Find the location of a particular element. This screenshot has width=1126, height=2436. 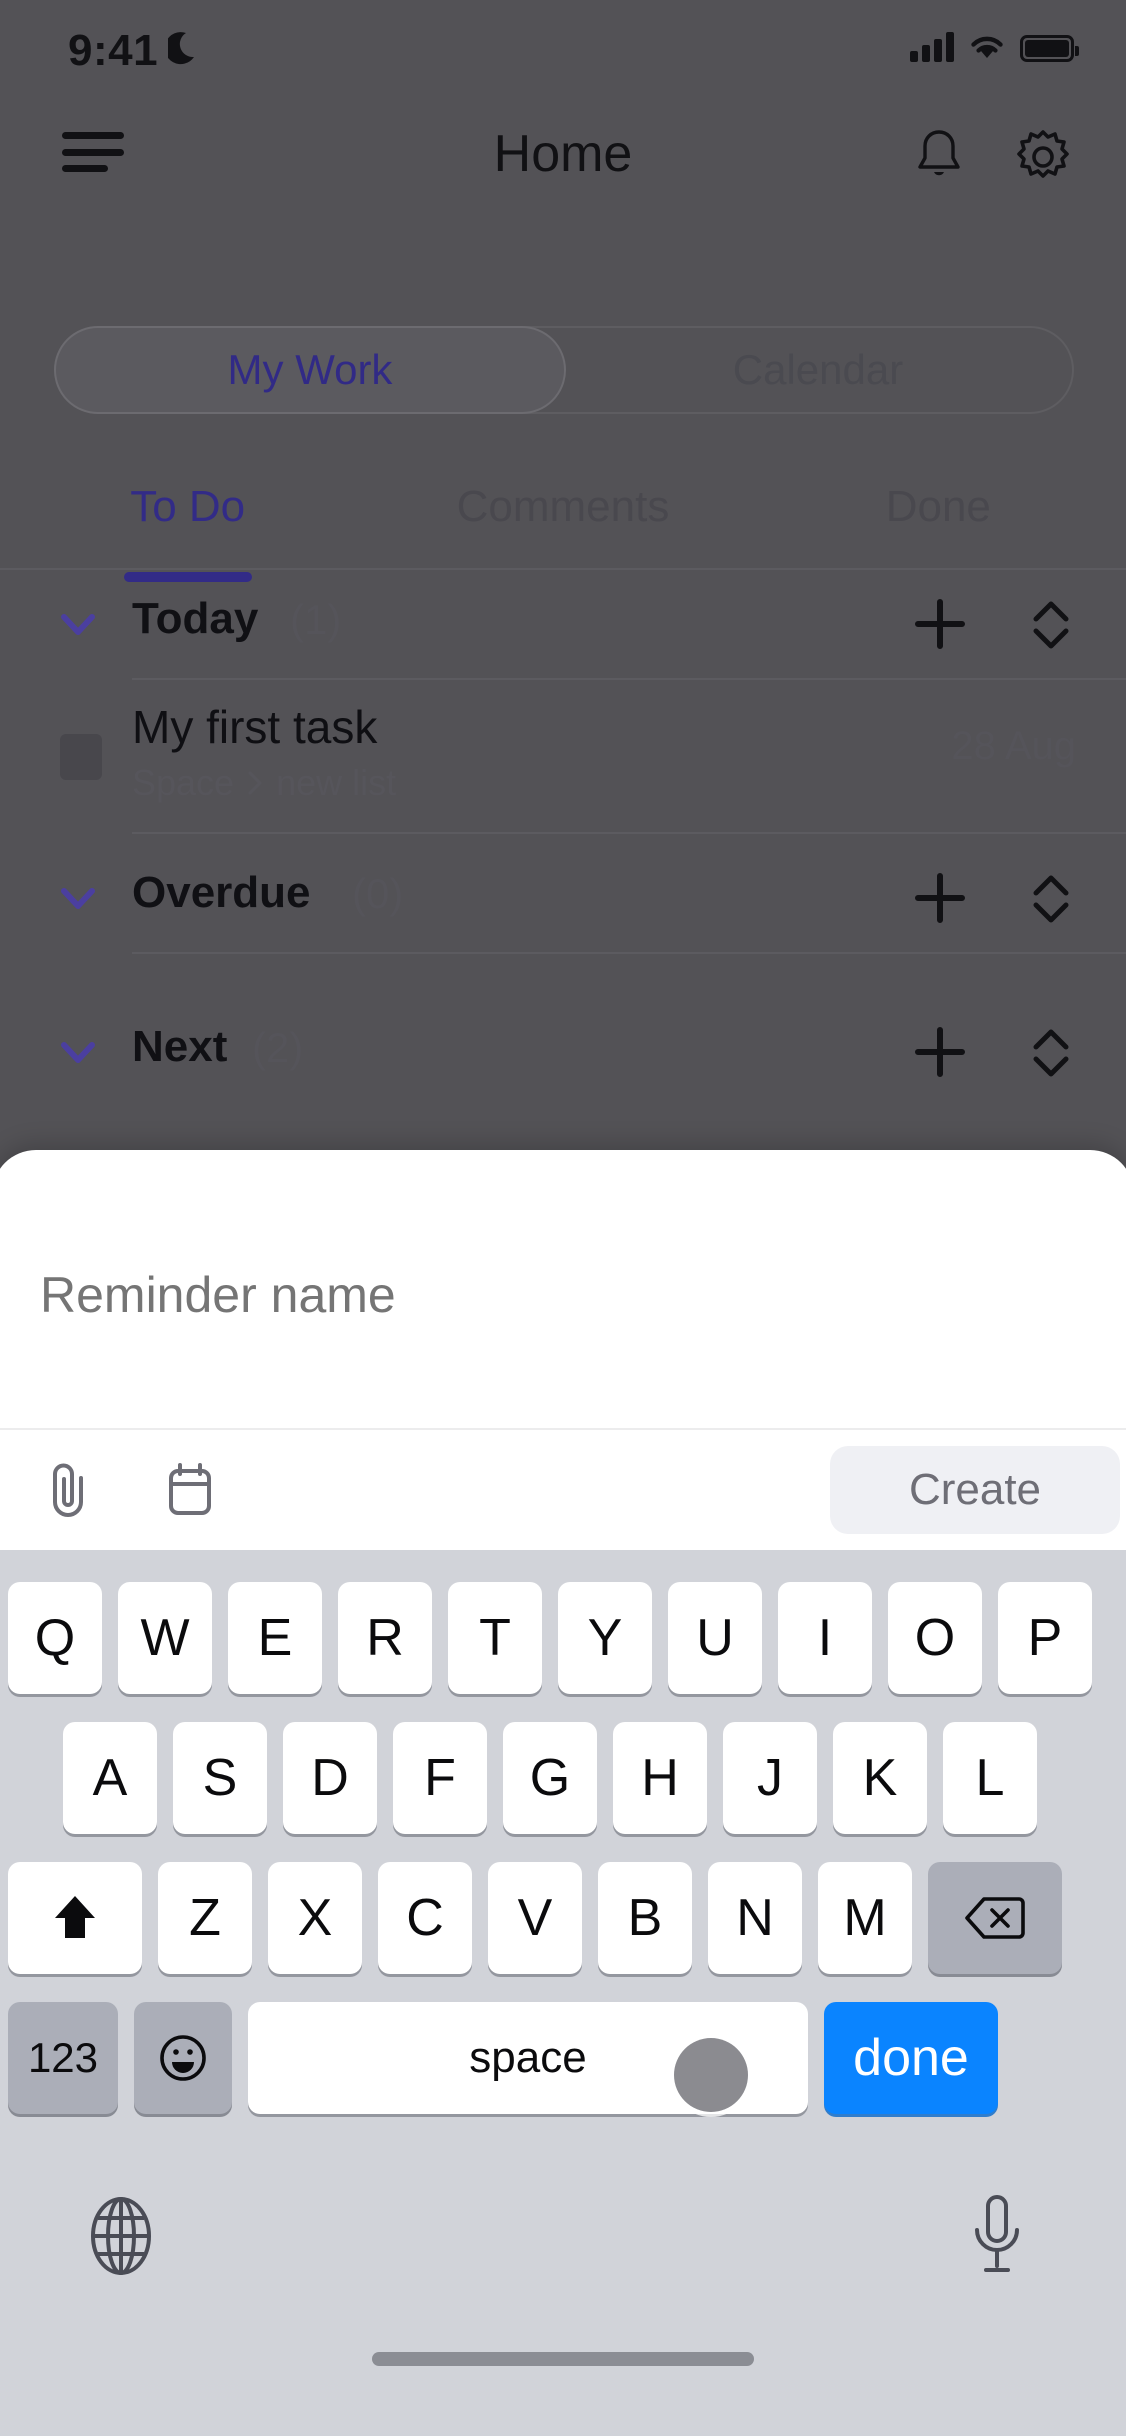

section-count: (0) is located at coordinates (378, 893).